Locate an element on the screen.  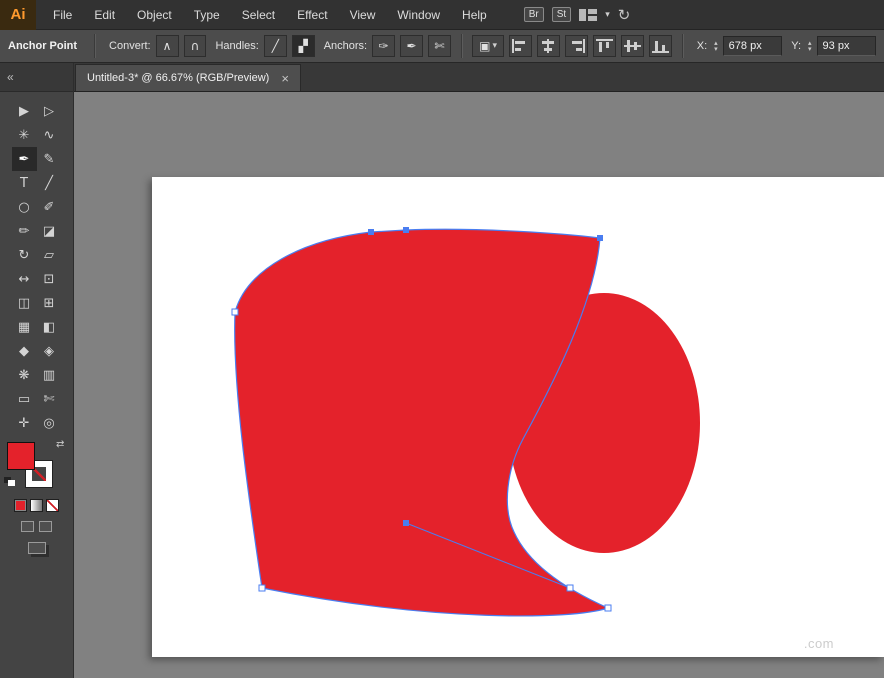
anchors-label: Anchors: is located at coordinates (345, 46).